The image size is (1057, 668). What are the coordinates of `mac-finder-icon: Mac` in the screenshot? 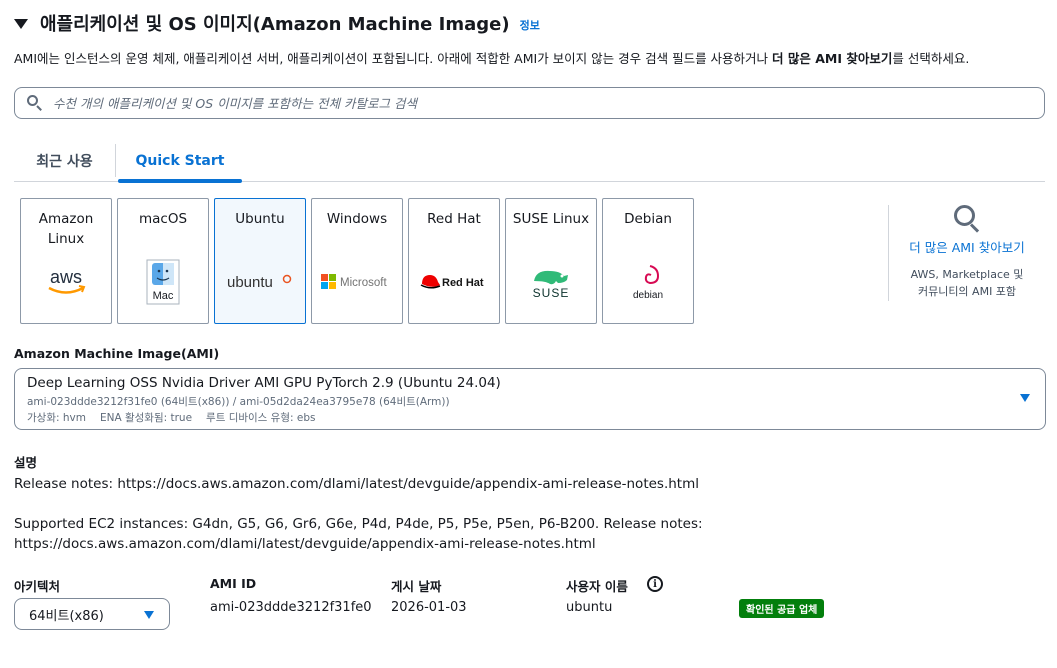 It's located at (163, 282).